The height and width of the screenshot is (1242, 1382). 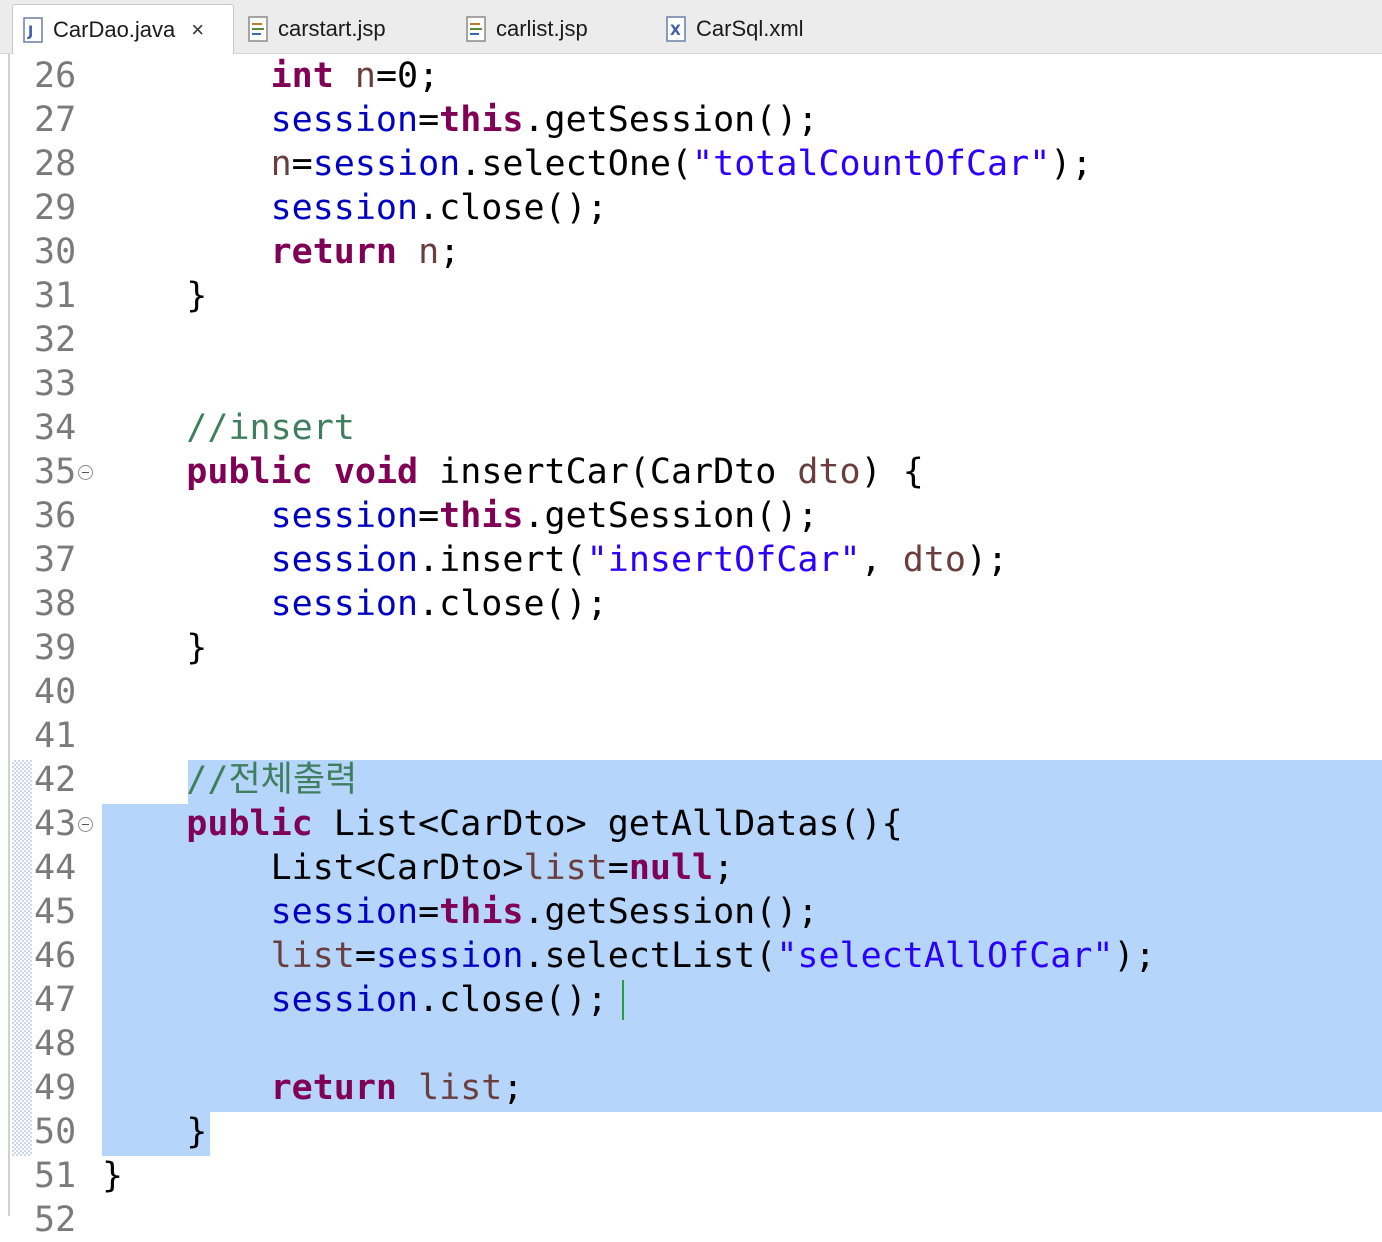 I want to click on code-token: dto, so click(x=829, y=472).